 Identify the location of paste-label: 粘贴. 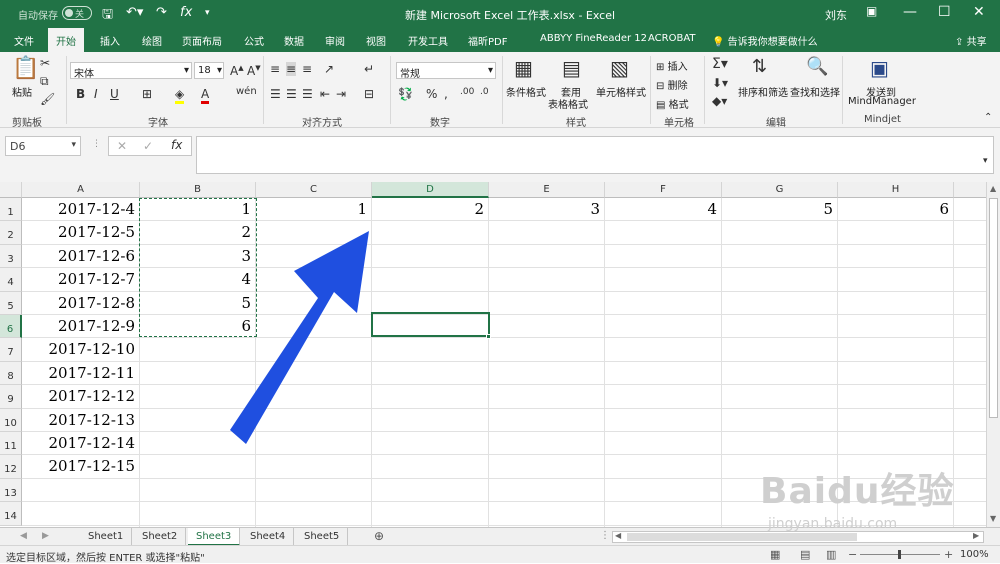
(22, 91).